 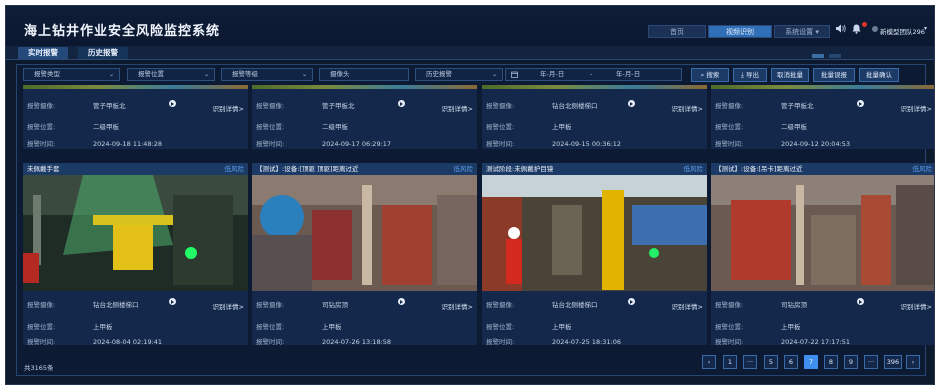 I want to click on time-row: 报警时间: 2024-07-25 18:31:06, so click(x=554, y=342).